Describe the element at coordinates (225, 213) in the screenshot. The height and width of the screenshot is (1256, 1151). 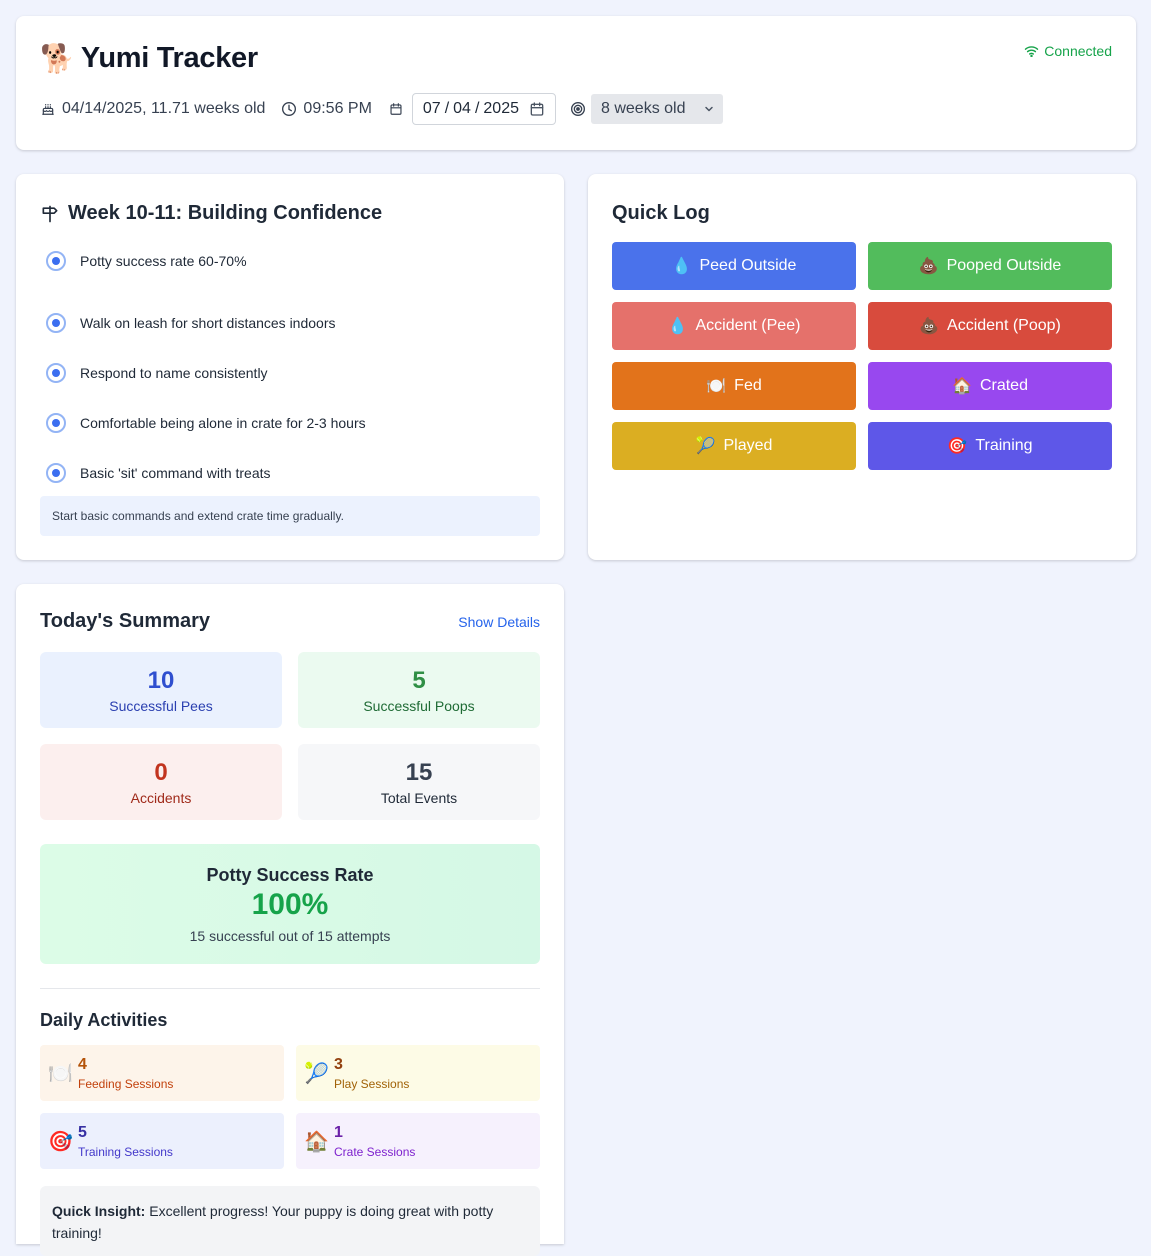
I see `milestones-title-text: Week 10-11: Building Confidence` at that location.